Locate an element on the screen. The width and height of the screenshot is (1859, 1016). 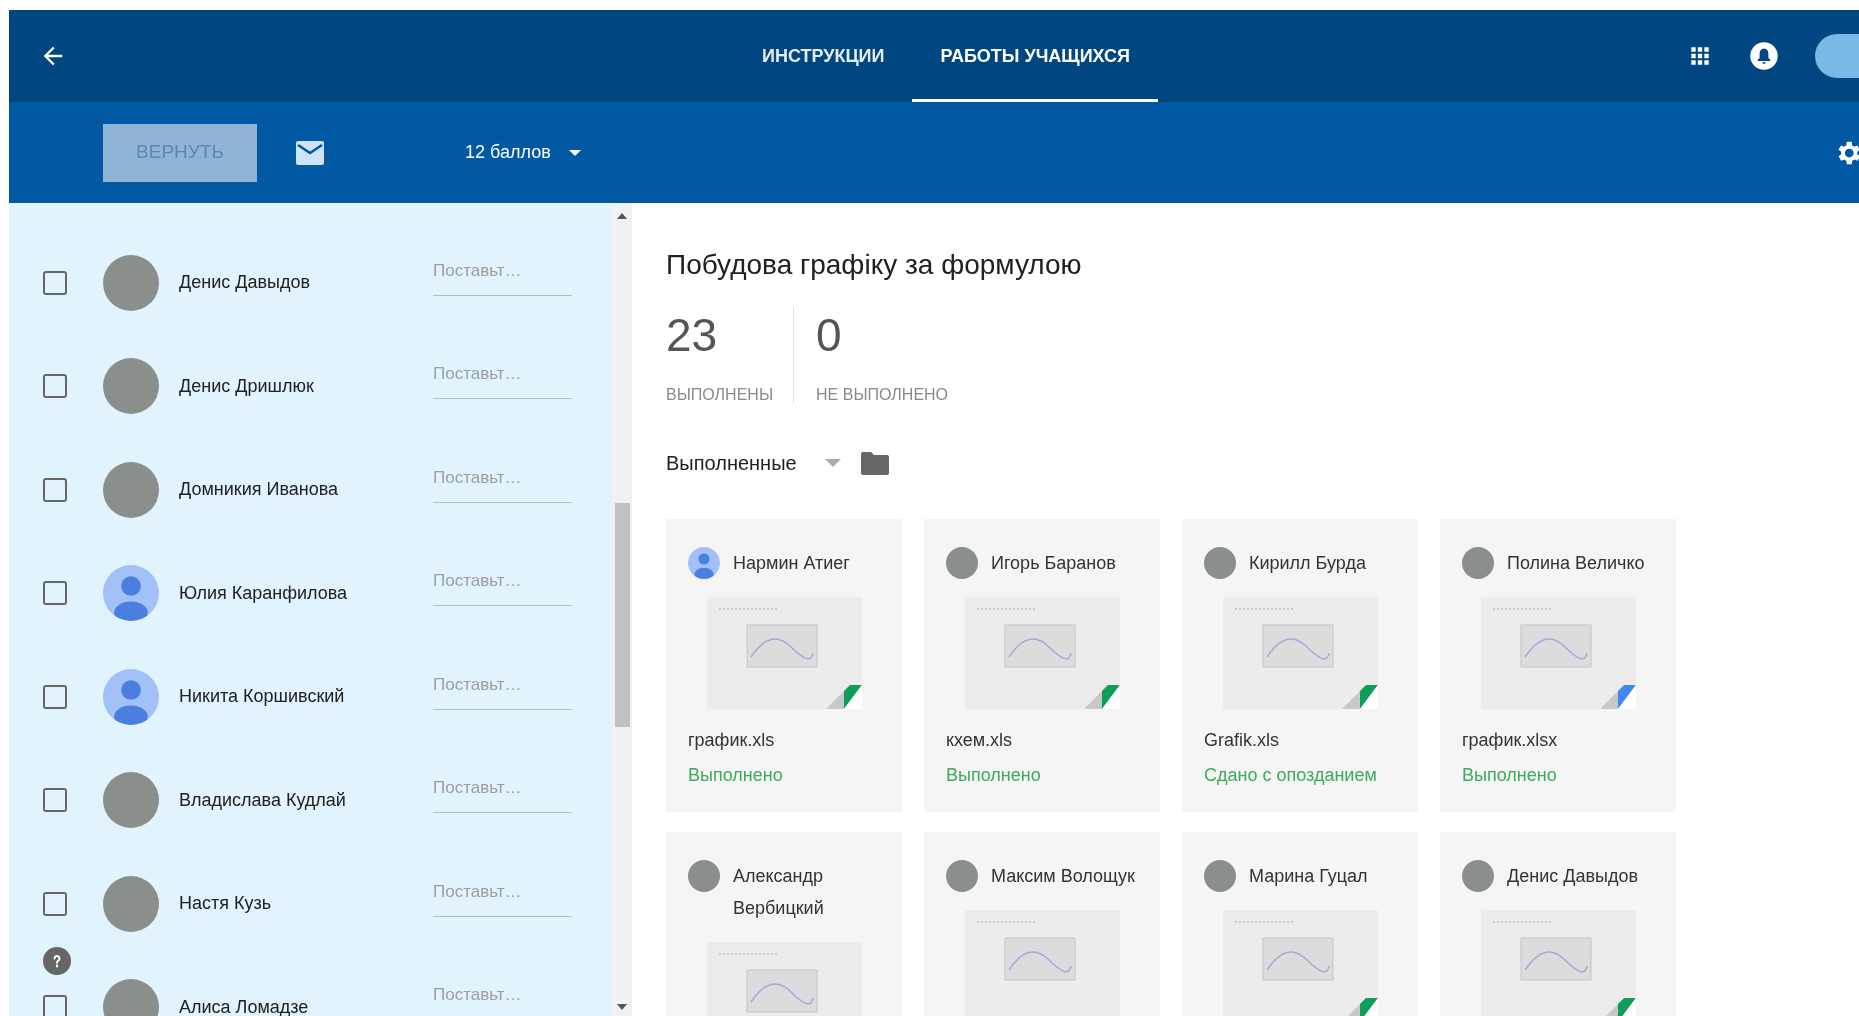
submission-card: Нармин Атиег график.xls Выполнено is located at coordinates (784, 665).